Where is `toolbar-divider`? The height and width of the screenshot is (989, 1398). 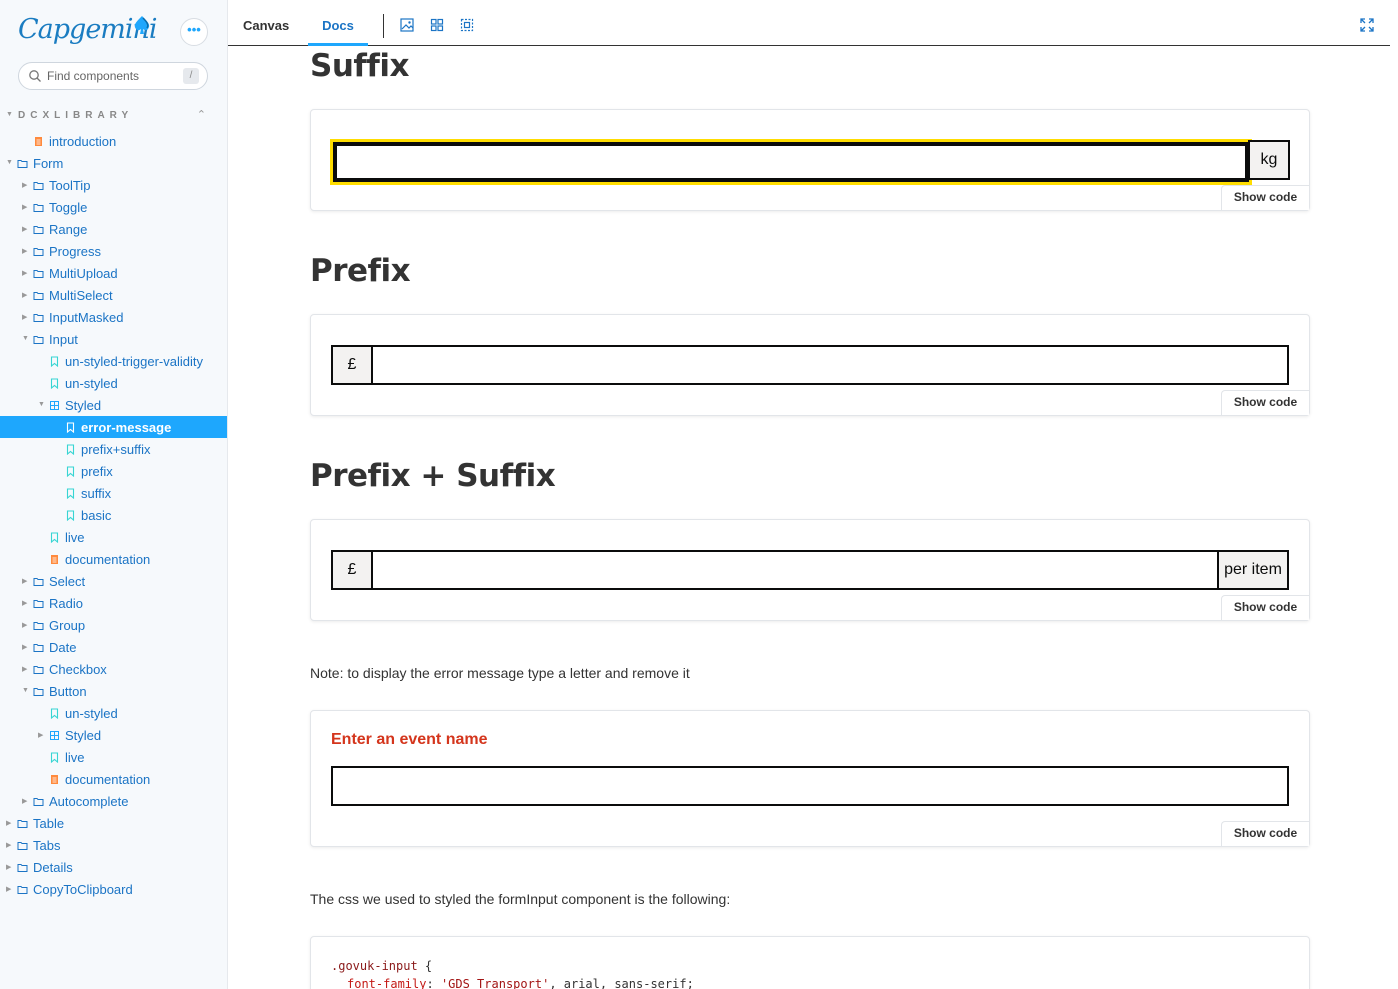 toolbar-divider is located at coordinates (383, 26).